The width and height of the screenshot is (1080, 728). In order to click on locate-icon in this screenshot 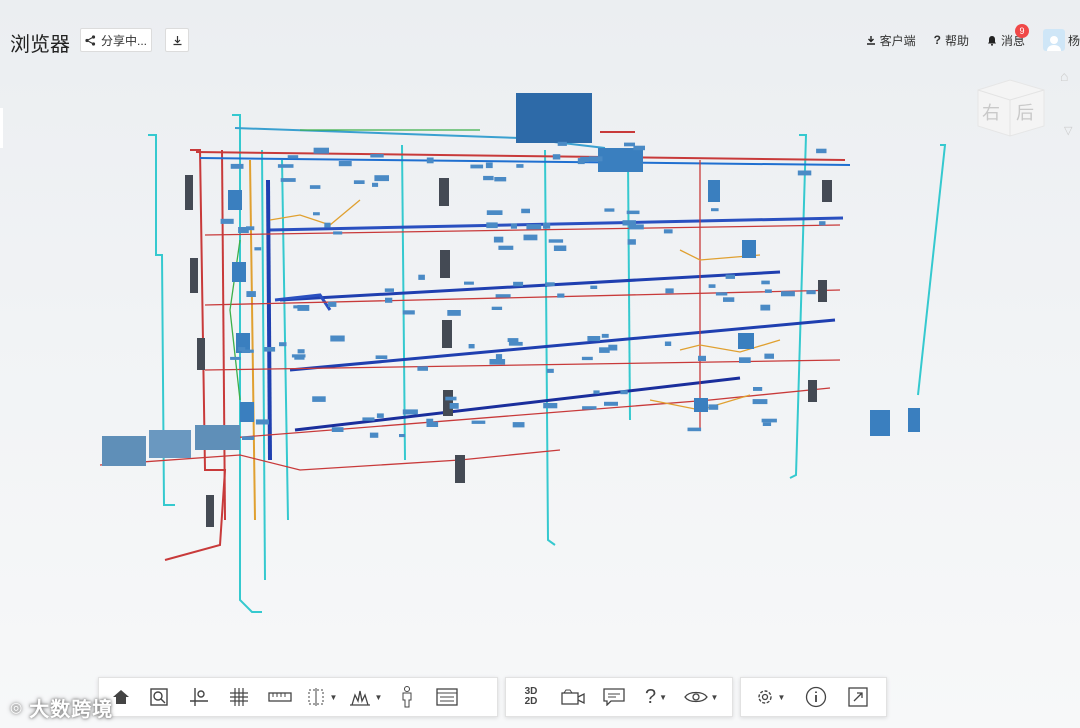, I will do `click(199, 697)`.